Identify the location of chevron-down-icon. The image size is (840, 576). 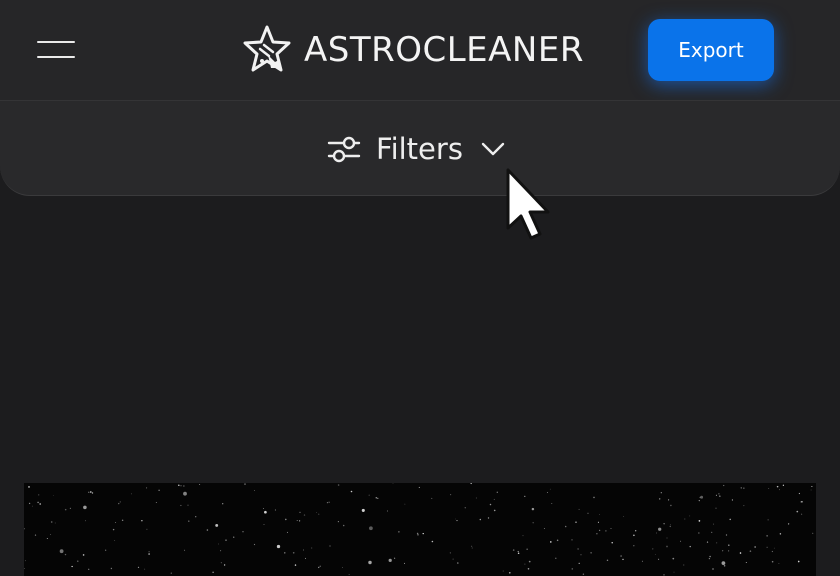
(493, 149).